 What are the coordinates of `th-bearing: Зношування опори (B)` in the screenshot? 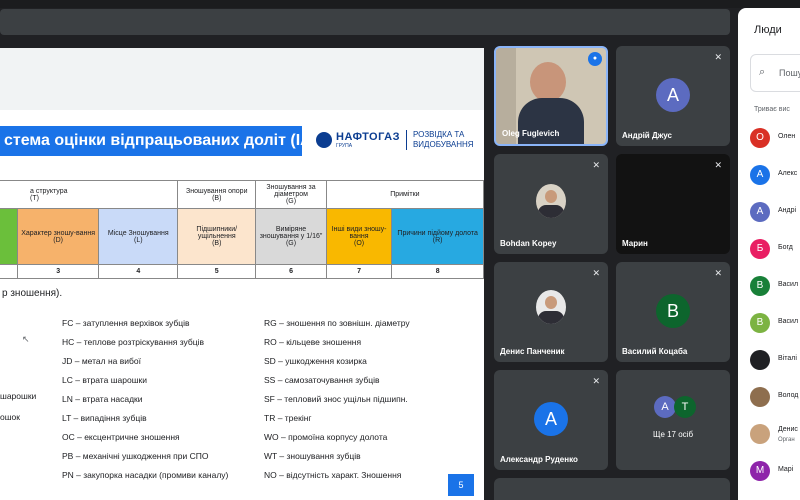 It's located at (217, 194).